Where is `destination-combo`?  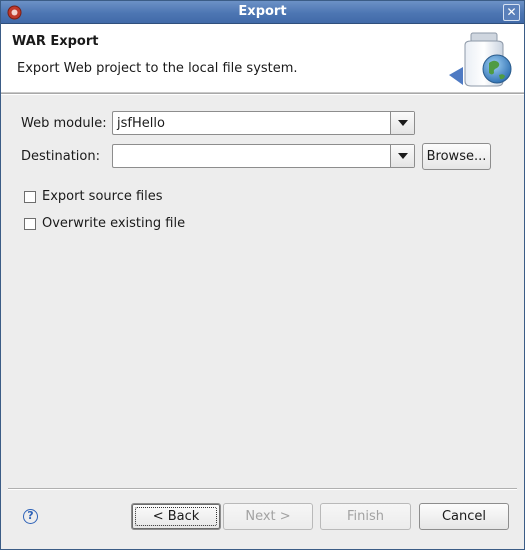 destination-combo is located at coordinates (263, 156).